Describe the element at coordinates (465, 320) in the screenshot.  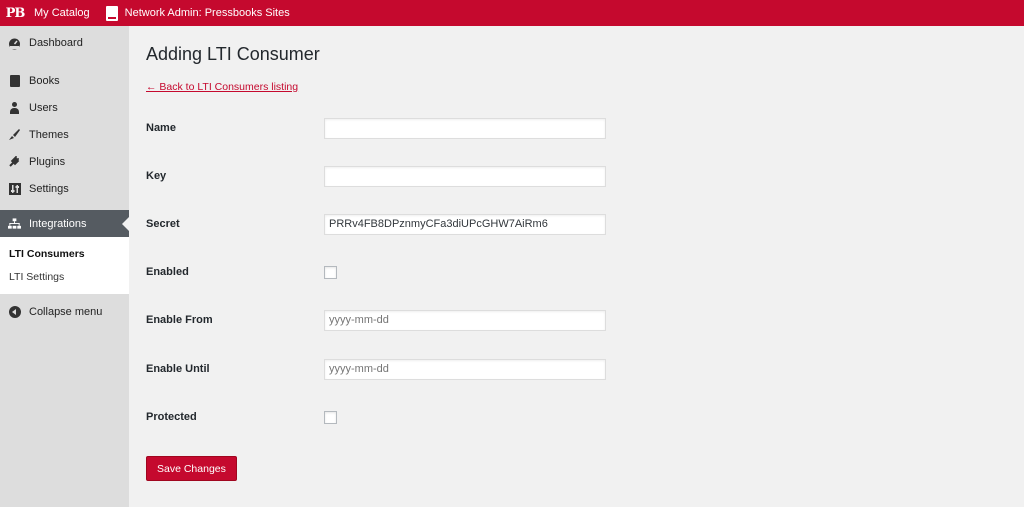
I see `enable-from-field` at that location.